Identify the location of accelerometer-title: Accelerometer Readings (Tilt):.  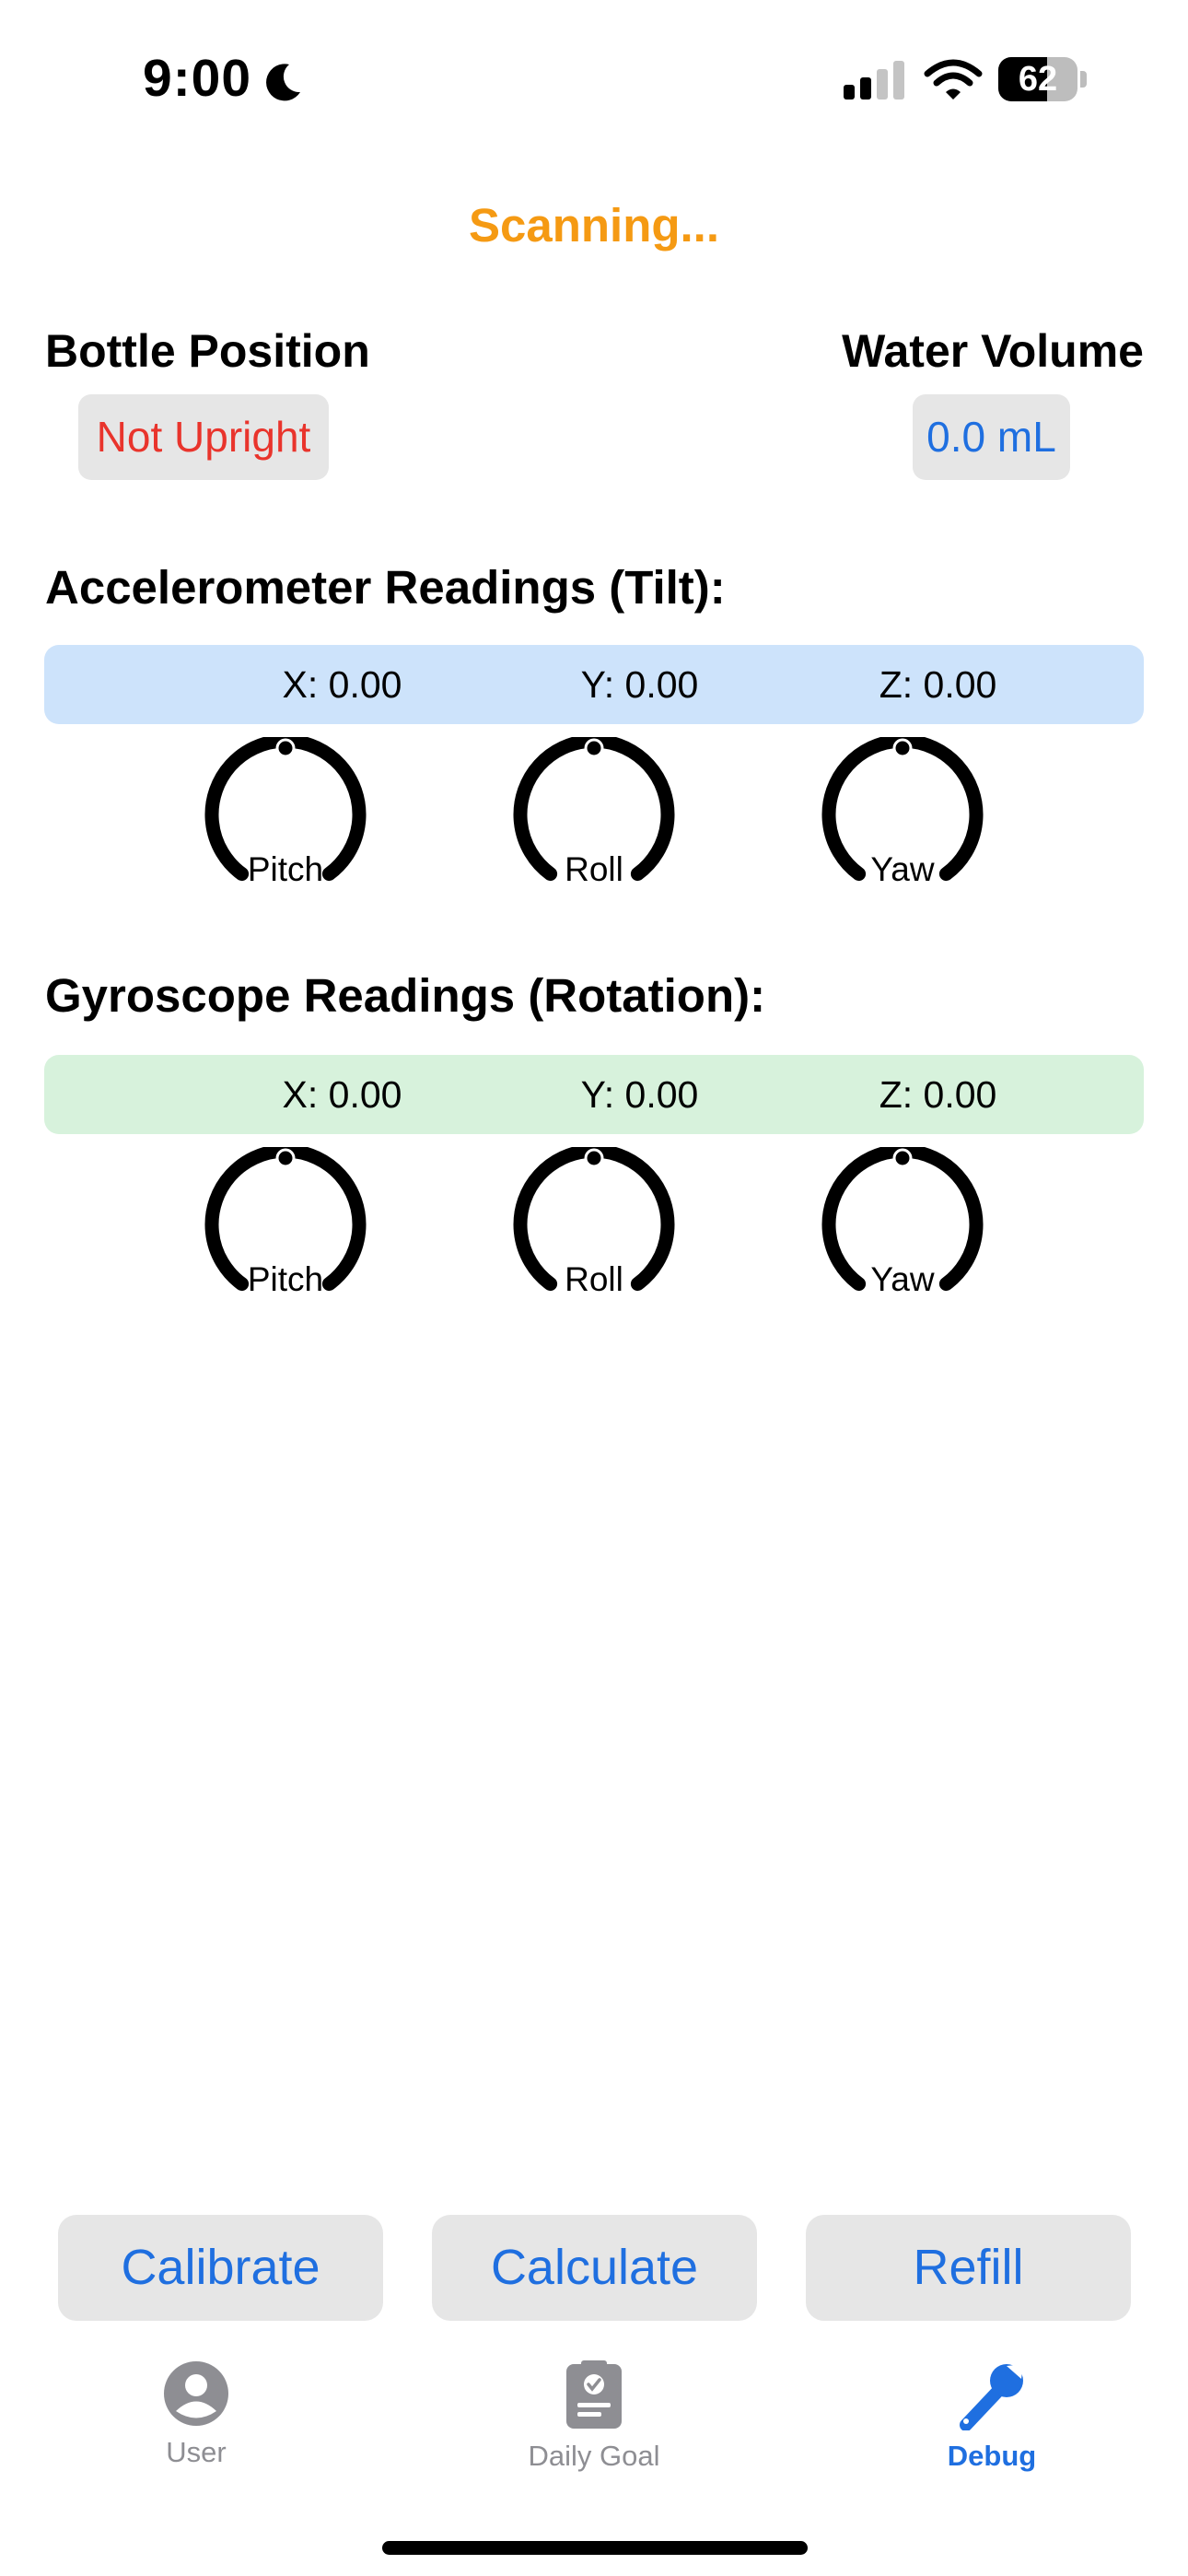
(386, 587).